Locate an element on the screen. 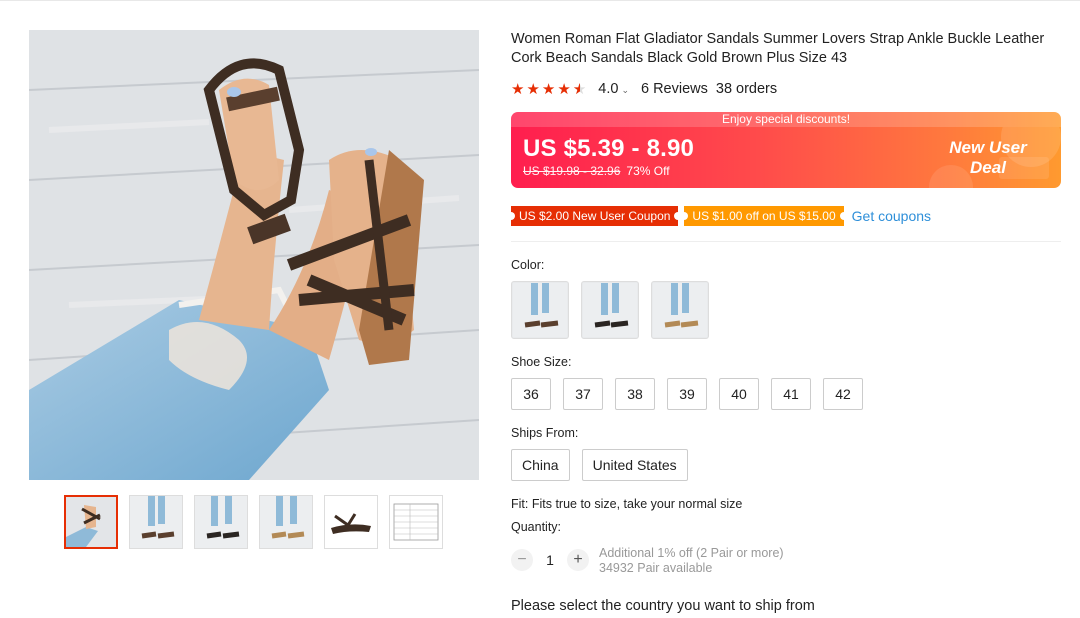 This screenshot has width=1080, height=618. ships-from-options: China United States is located at coordinates (599, 465).